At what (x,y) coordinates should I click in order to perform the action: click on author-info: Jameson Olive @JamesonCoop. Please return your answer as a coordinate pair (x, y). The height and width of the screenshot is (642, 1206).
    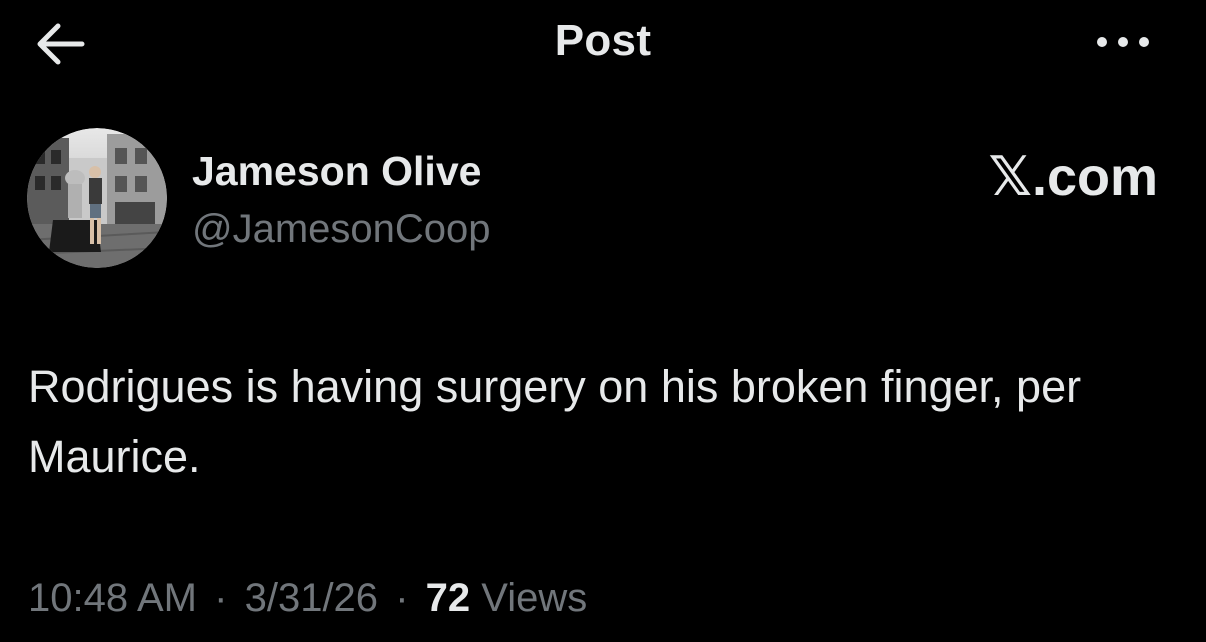
    Looking at the image, I should click on (341, 200).